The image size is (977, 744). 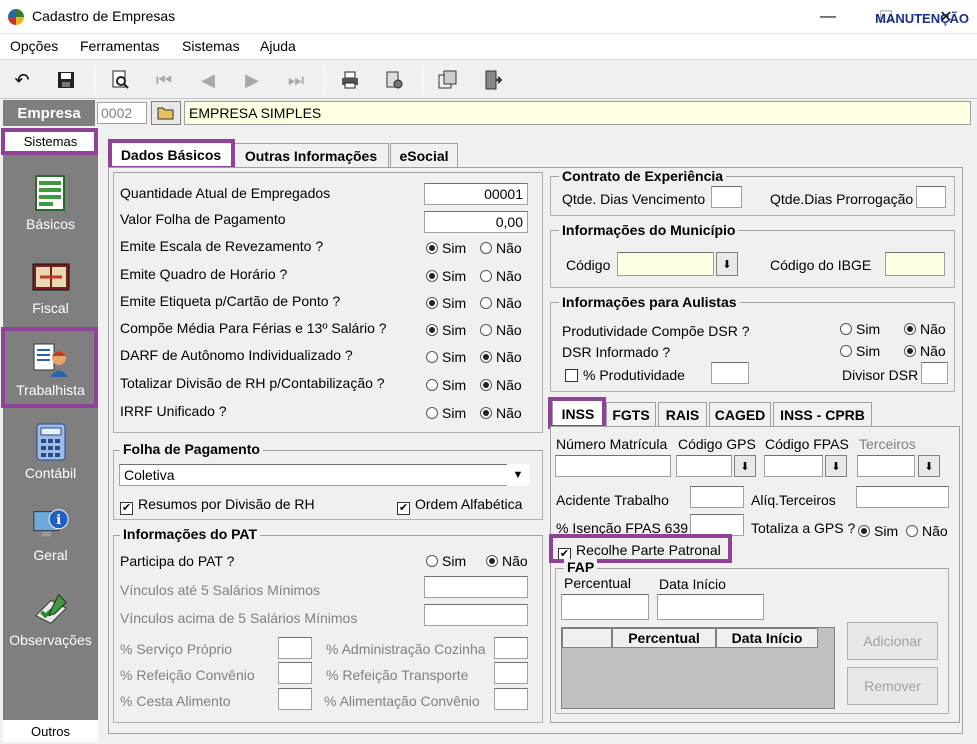 What do you see at coordinates (217, 505) in the screenshot?
I see `resumos-divisao-checkbox: ✔ Resumos por Divisão de RH` at bounding box center [217, 505].